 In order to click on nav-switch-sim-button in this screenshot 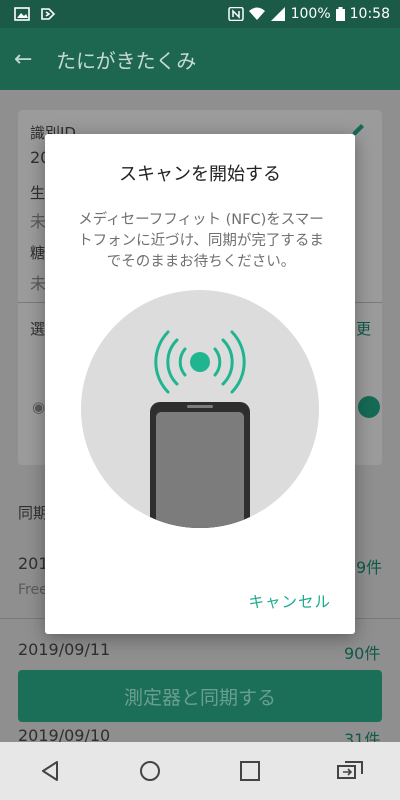, I will do `click(350, 771)`.